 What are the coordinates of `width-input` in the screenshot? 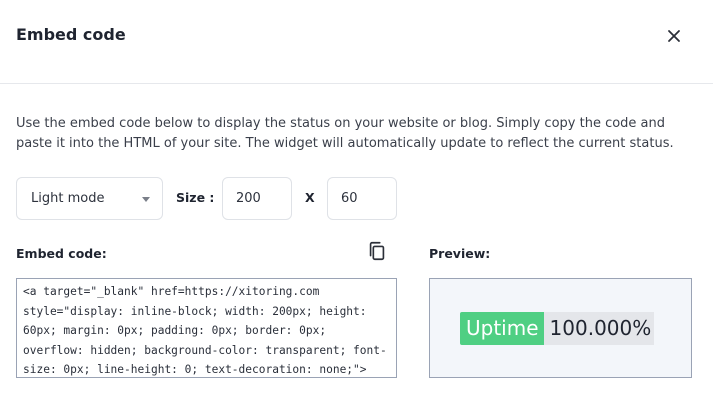 It's located at (257, 198).